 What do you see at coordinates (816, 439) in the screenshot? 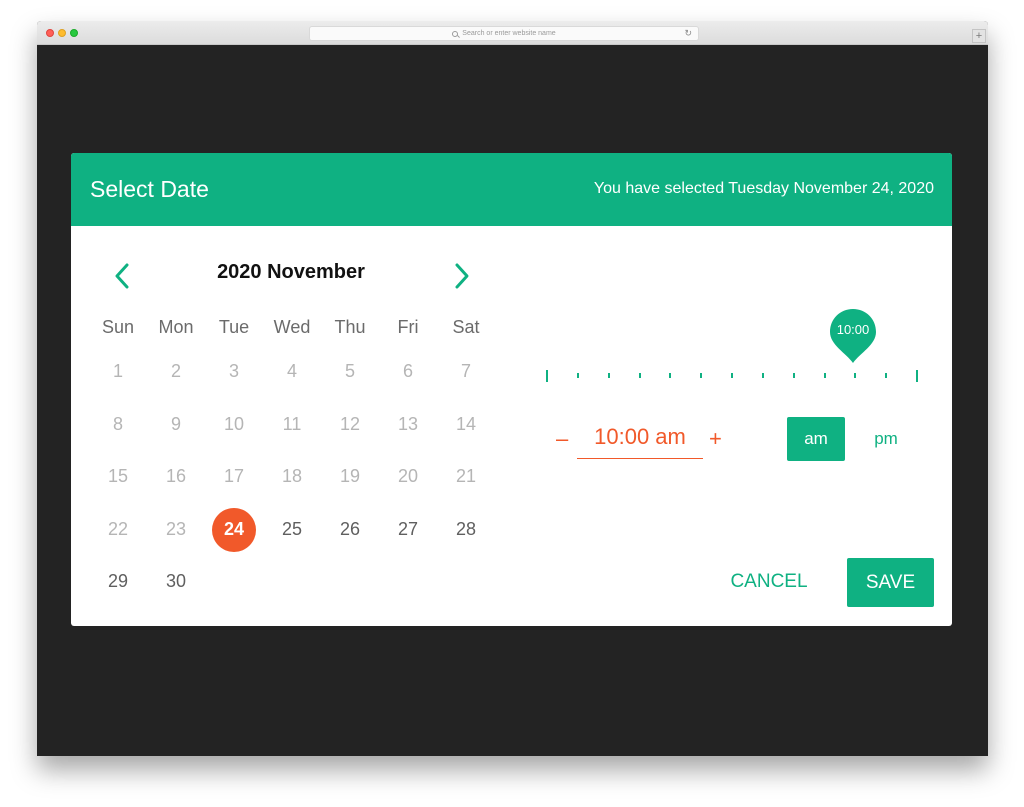
I see `am-toggle-button: am` at bounding box center [816, 439].